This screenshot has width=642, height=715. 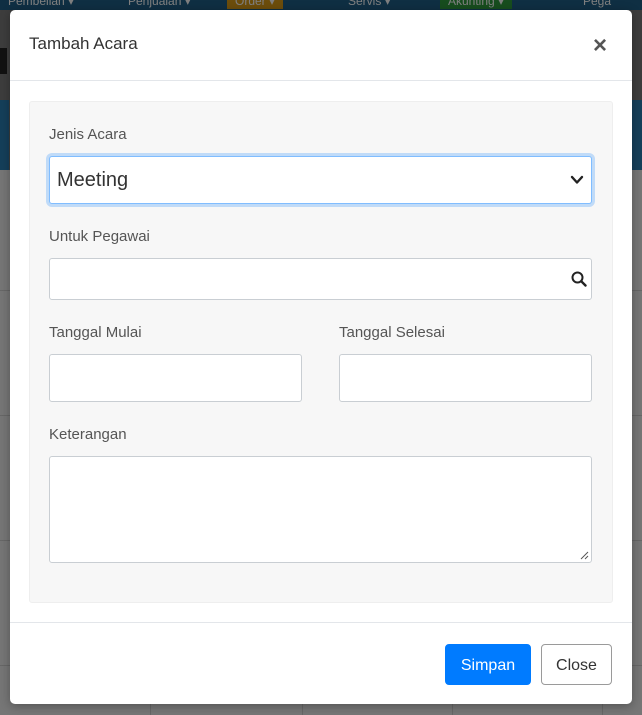 I want to click on modal-footer: Simpan Close, so click(x=321, y=663).